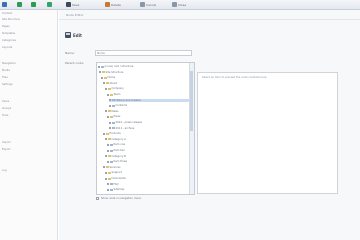 This screenshot has width=360, height=240. Describe the element at coordinates (7, 13) in the screenshot. I see `sidebar-item: Content` at that location.